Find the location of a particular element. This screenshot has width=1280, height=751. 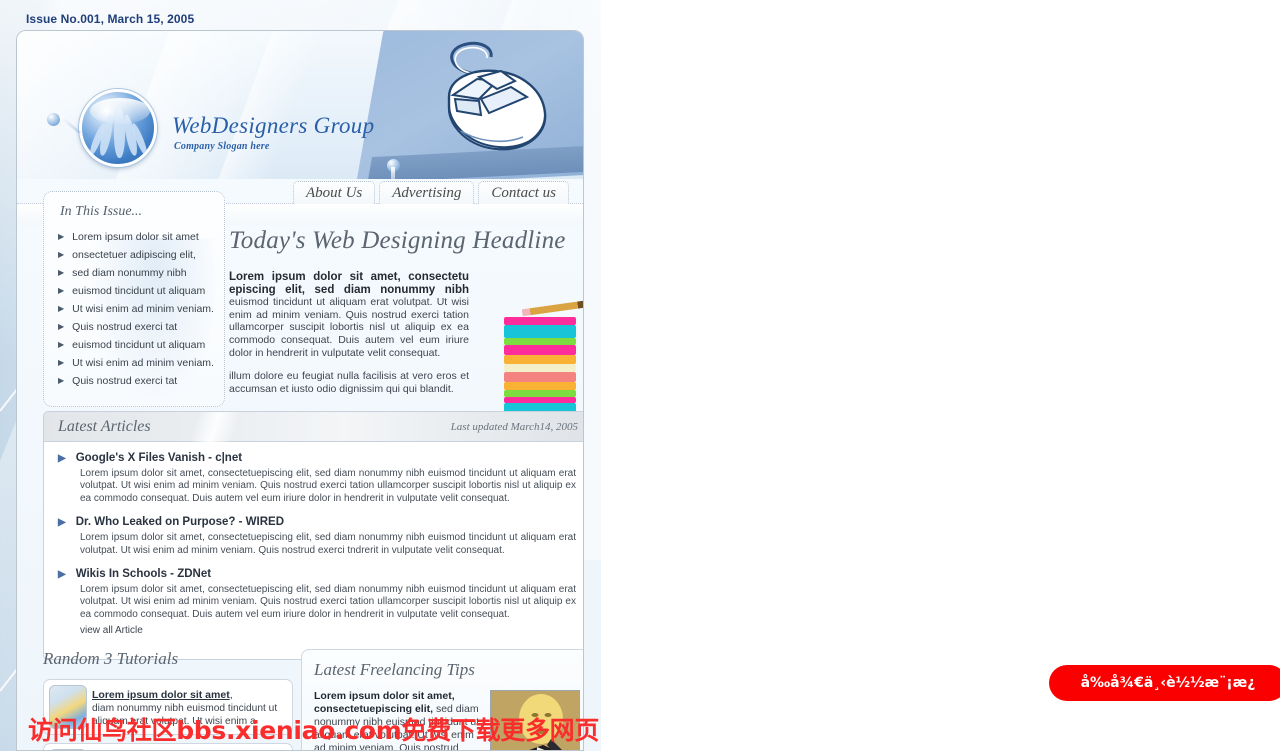

article-title-link: ▶ Wikis In Schools - ZDNet is located at coordinates (317, 574).